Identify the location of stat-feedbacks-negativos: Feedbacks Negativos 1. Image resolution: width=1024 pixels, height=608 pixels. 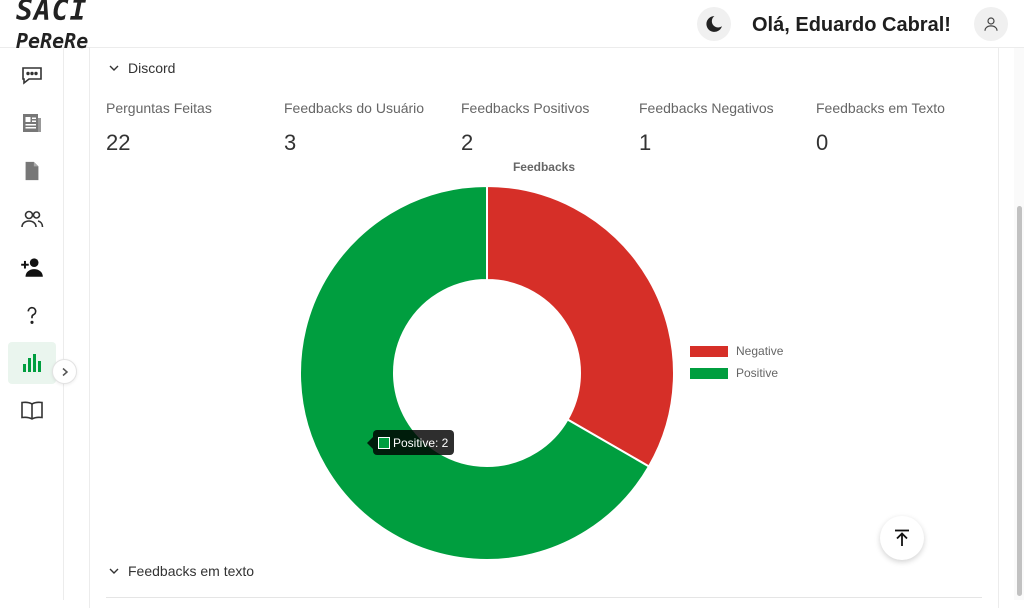
(706, 128).